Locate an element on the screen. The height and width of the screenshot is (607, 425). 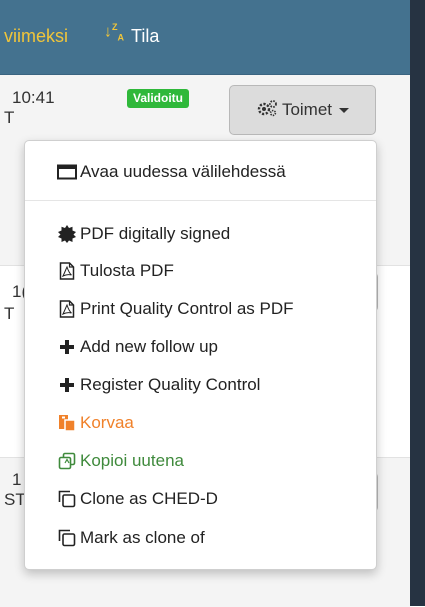
scrollbar-track is located at coordinates (417, 303).